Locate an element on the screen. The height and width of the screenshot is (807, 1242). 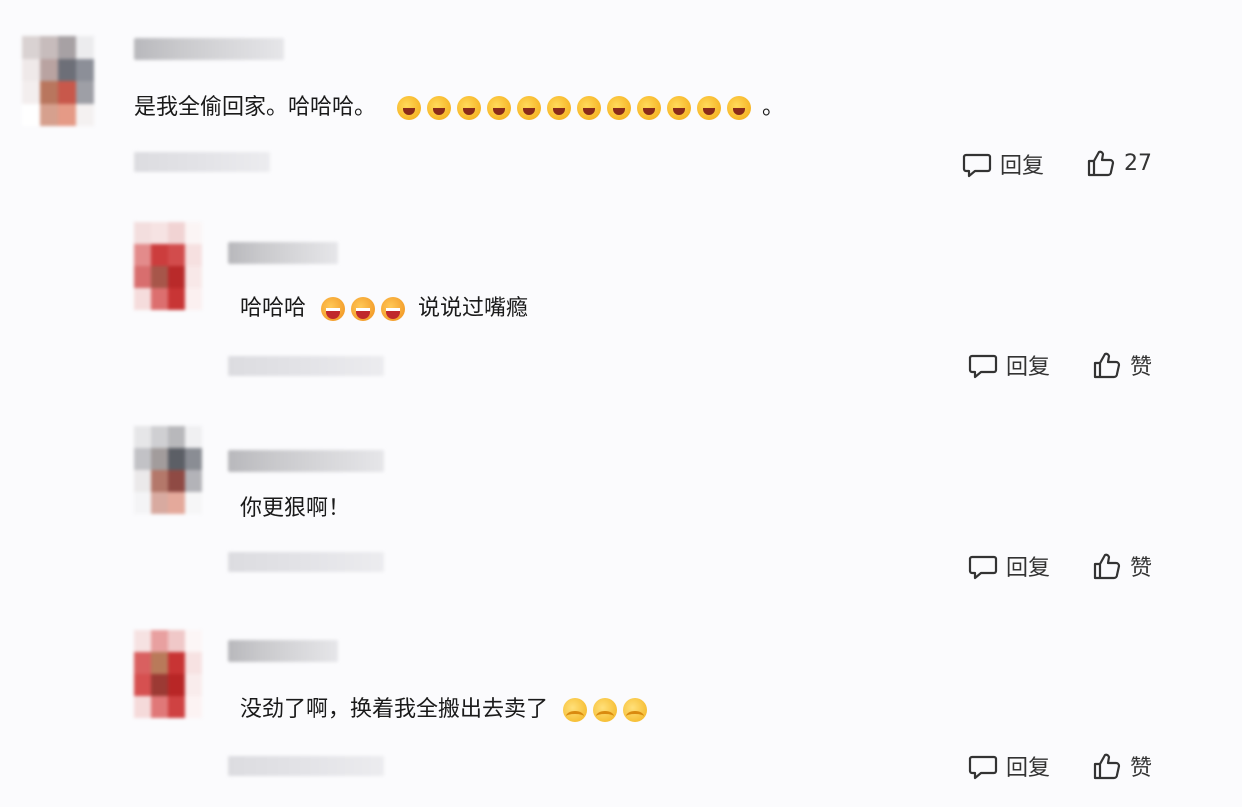
comment-text: 你更狠啊！ is located at coordinates (295, 508).